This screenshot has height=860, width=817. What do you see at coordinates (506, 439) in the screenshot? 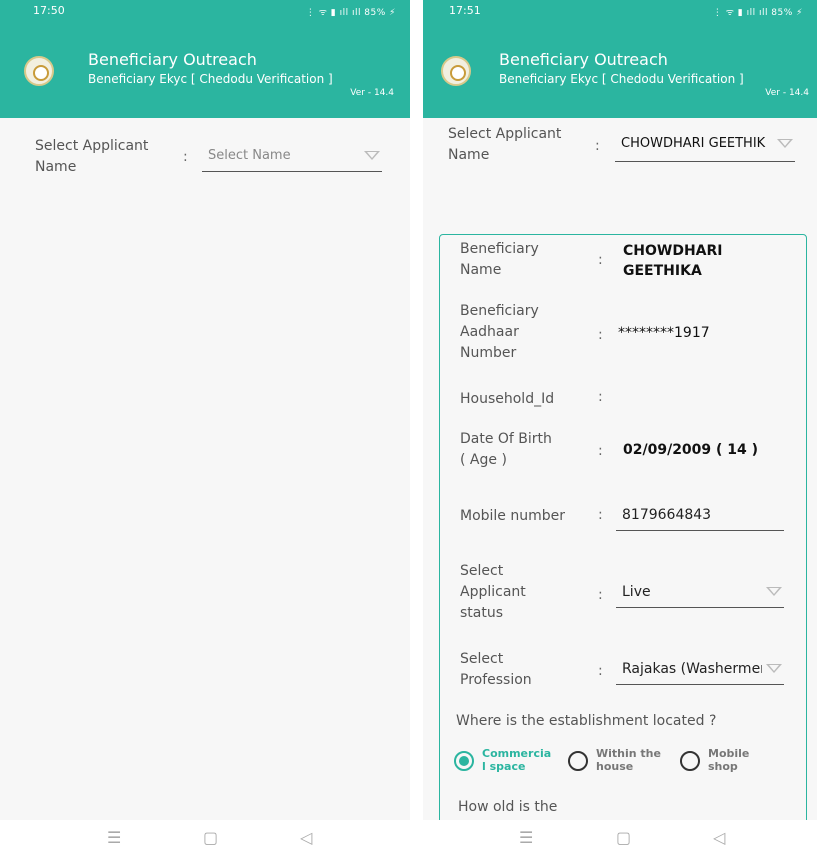
I see `label-line: Date Of Birth` at bounding box center [506, 439].